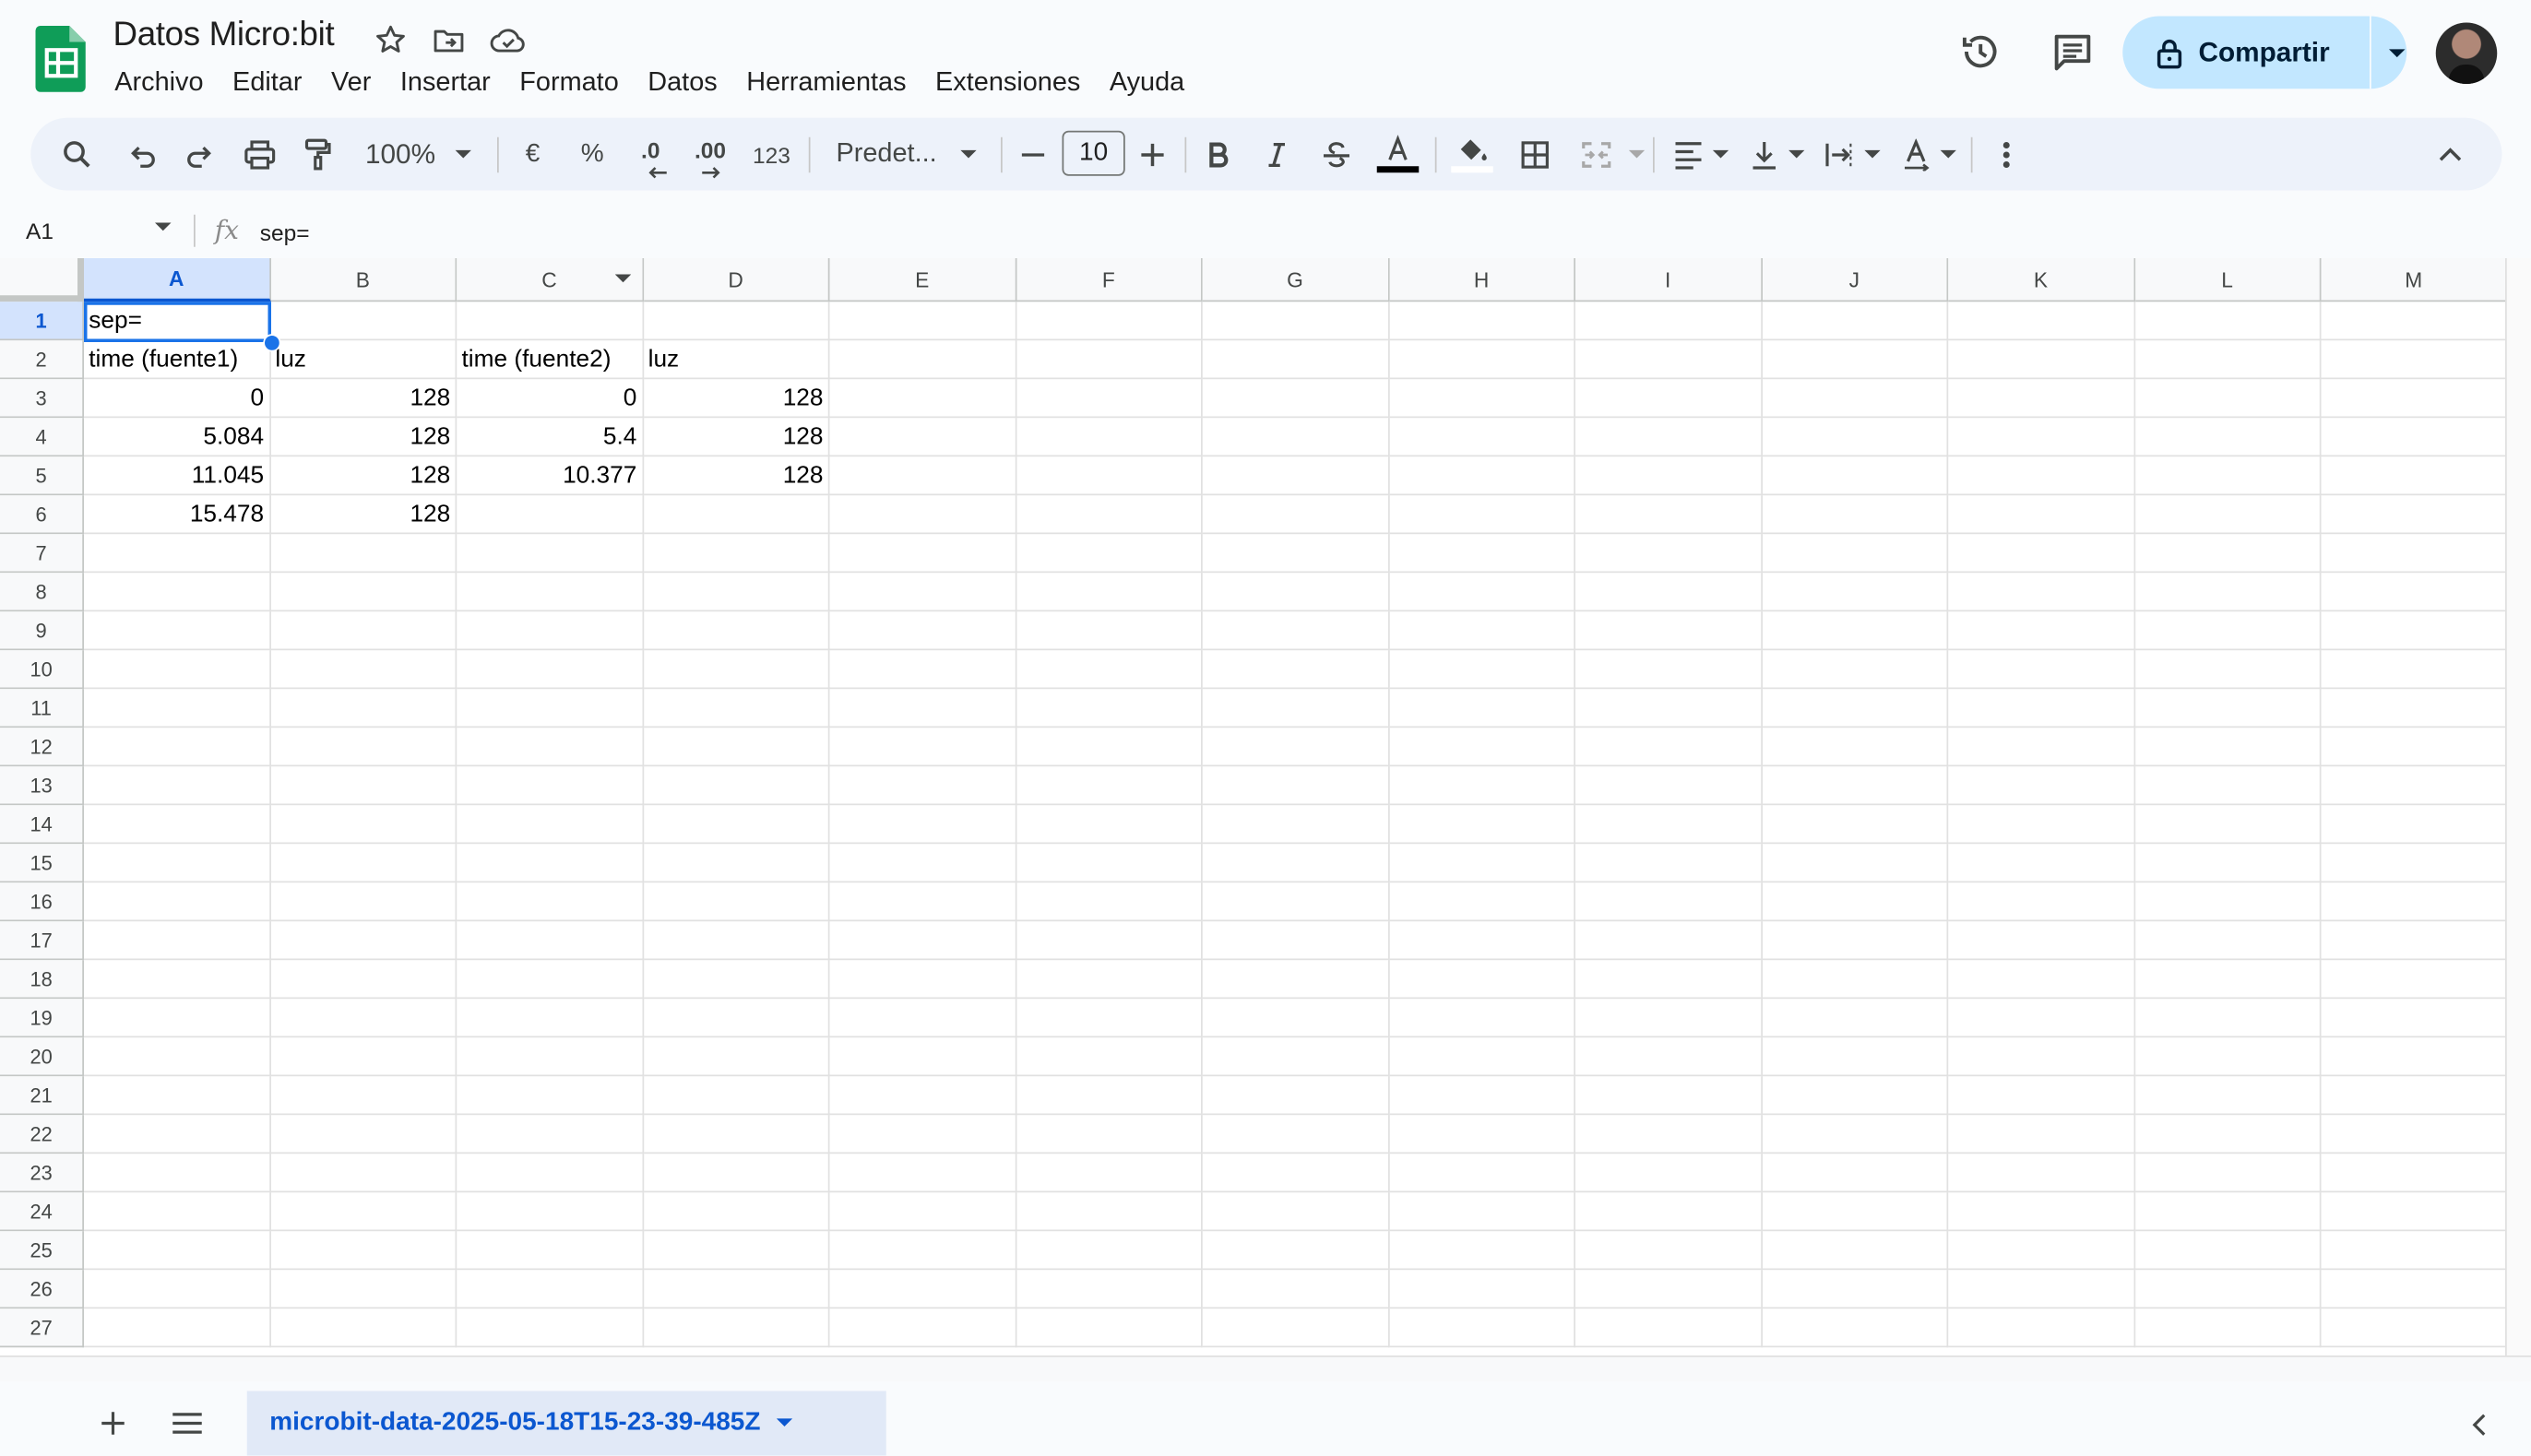  Describe the element at coordinates (593, 154) in the screenshot. I see `percent-format-button: %` at that location.